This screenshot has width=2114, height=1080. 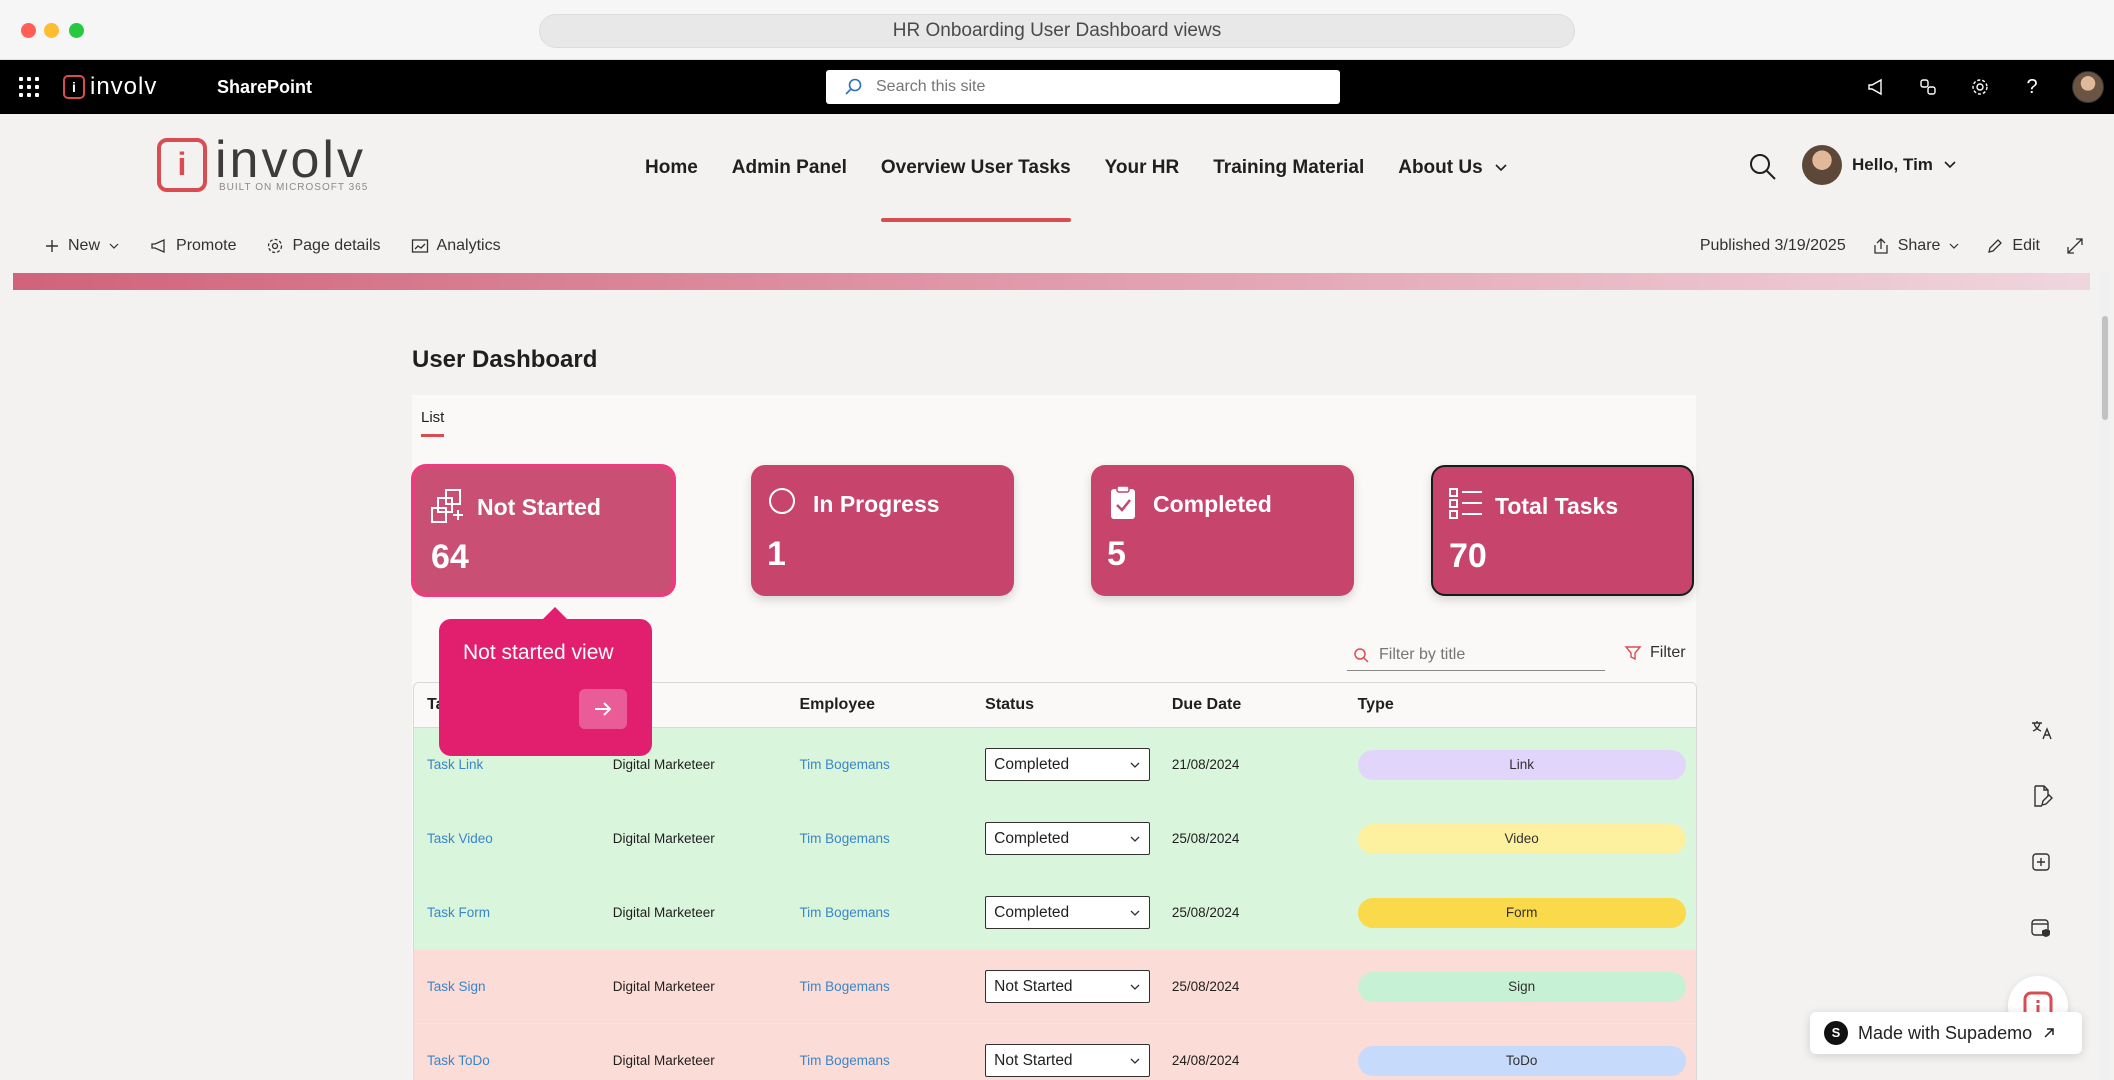 I want to click on new-button-label: New, so click(x=84, y=245).